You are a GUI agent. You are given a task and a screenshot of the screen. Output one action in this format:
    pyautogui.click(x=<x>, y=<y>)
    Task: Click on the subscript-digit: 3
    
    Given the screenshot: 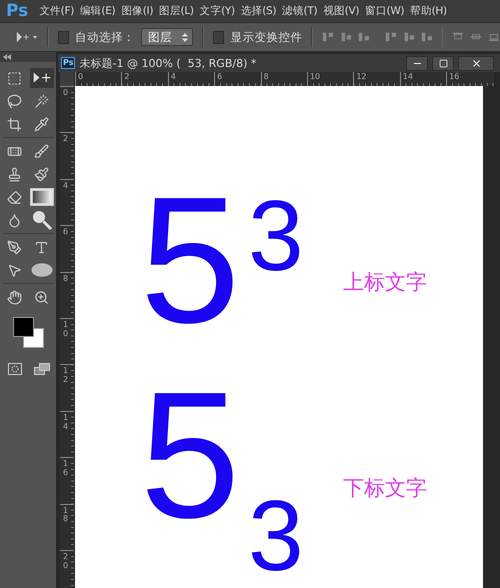 What is the action you would take?
    pyautogui.click(x=276, y=536)
    